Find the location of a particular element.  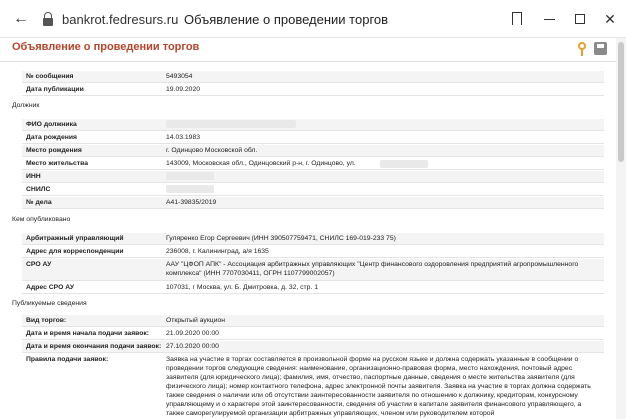

section-publisher-heading: Кем опубликовано is located at coordinates (41, 219).